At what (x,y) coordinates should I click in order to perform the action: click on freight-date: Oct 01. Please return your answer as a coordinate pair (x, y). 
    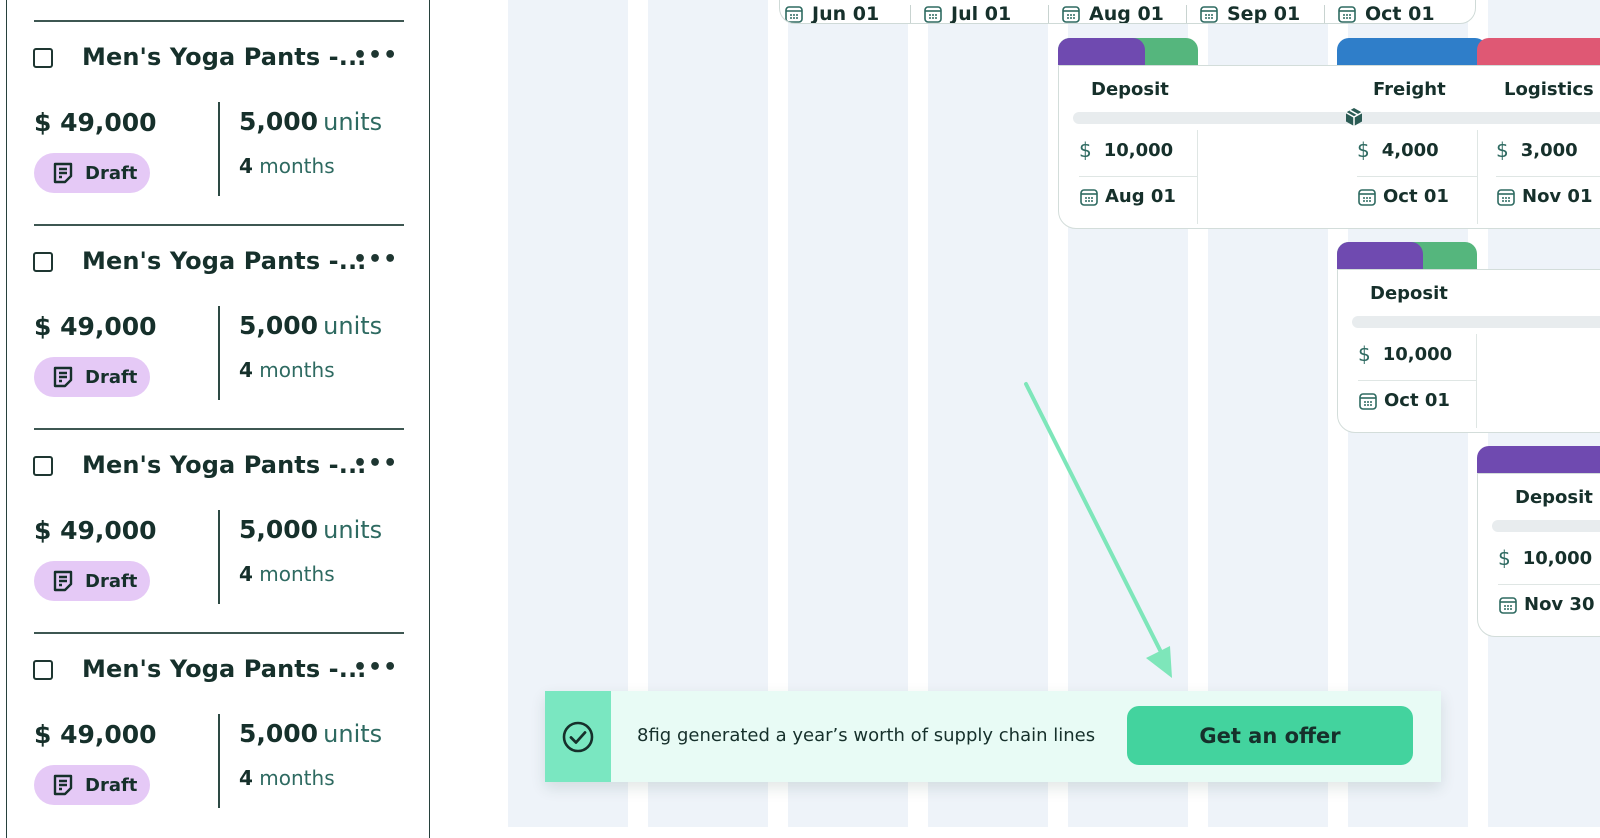
    Looking at the image, I should click on (1403, 196).